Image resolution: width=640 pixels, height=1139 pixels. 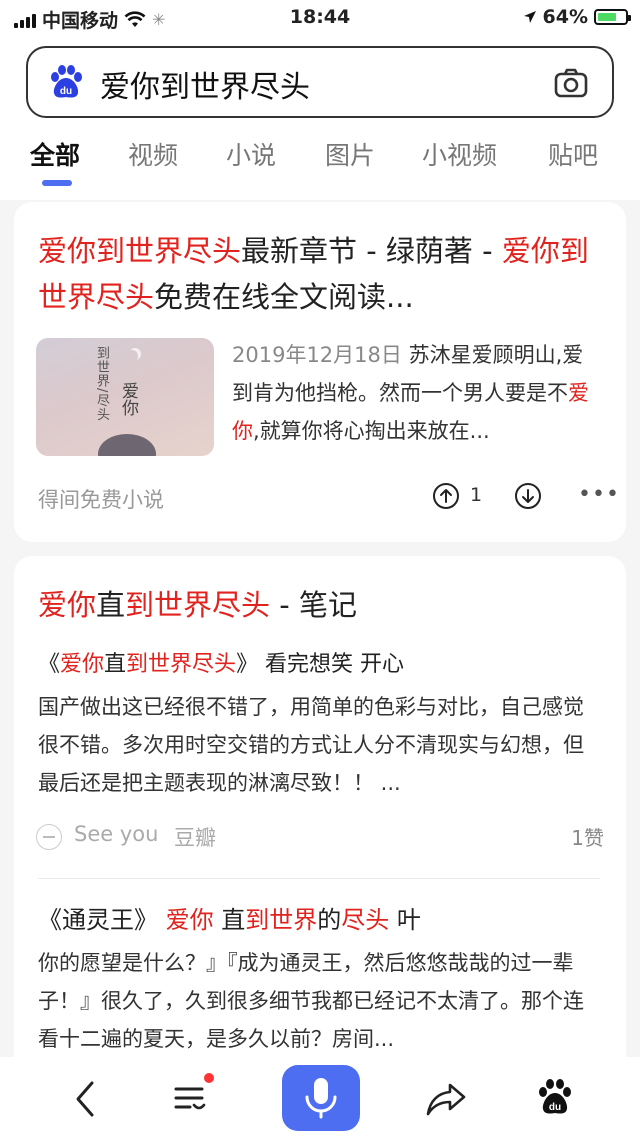 I want to click on title-text: 《通灵王》, so click(x=102, y=920).